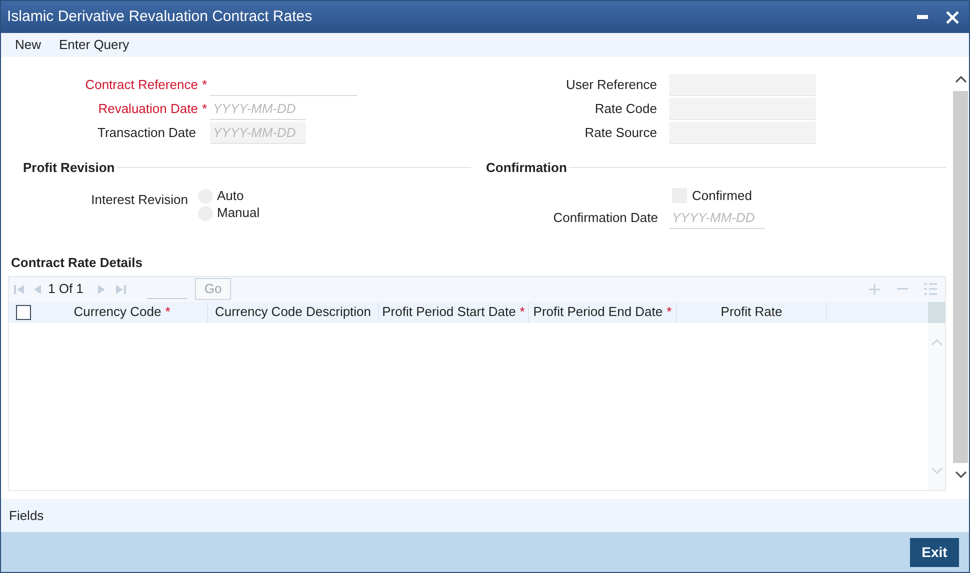  Describe the element at coordinates (19, 289) in the screenshot. I see `first-page-icon` at that location.